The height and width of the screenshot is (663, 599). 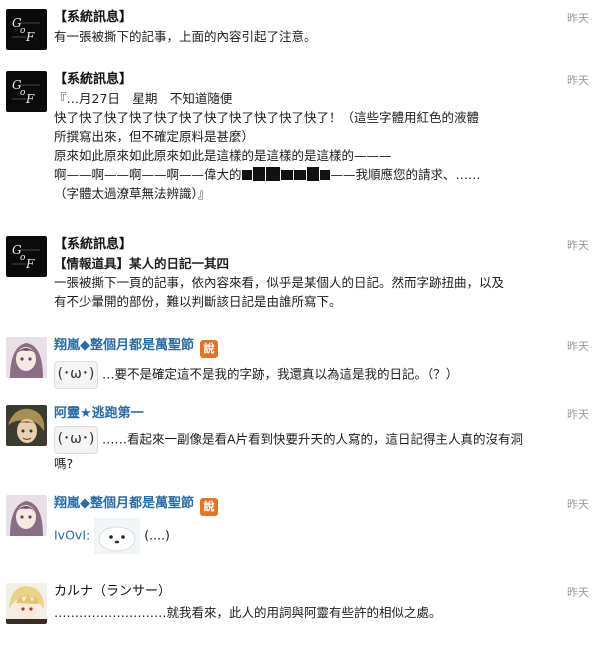 What do you see at coordinates (267, 117) in the screenshot?
I see `message-text: 快了快了快了快了快了快了快了快了快了快了快了！（這些字體用紅色的液體` at bounding box center [267, 117].